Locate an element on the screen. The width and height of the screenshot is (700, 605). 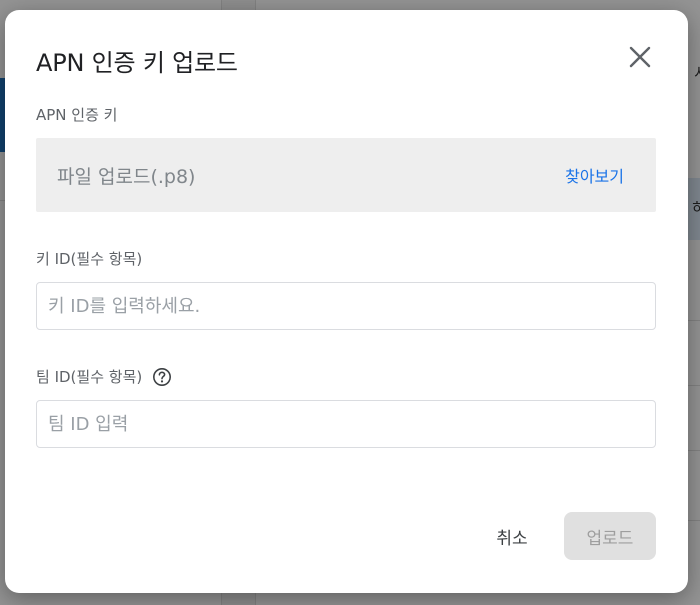
team-id-input is located at coordinates (346, 424).